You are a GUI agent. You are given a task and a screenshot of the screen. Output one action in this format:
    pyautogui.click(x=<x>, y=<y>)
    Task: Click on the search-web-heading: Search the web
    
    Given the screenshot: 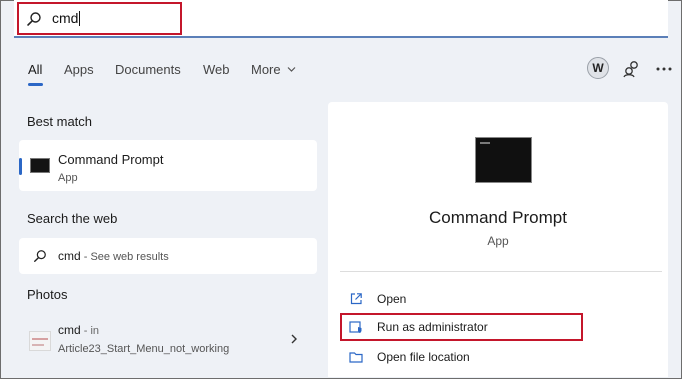 What is the action you would take?
    pyautogui.click(x=72, y=218)
    